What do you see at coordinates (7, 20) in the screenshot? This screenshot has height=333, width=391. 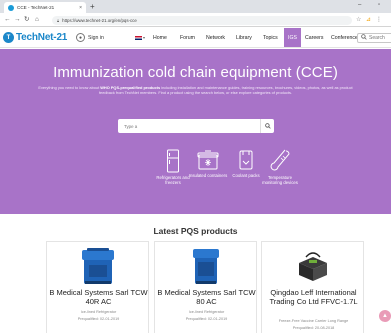 I see `back-arrow-icon: ←` at bounding box center [7, 20].